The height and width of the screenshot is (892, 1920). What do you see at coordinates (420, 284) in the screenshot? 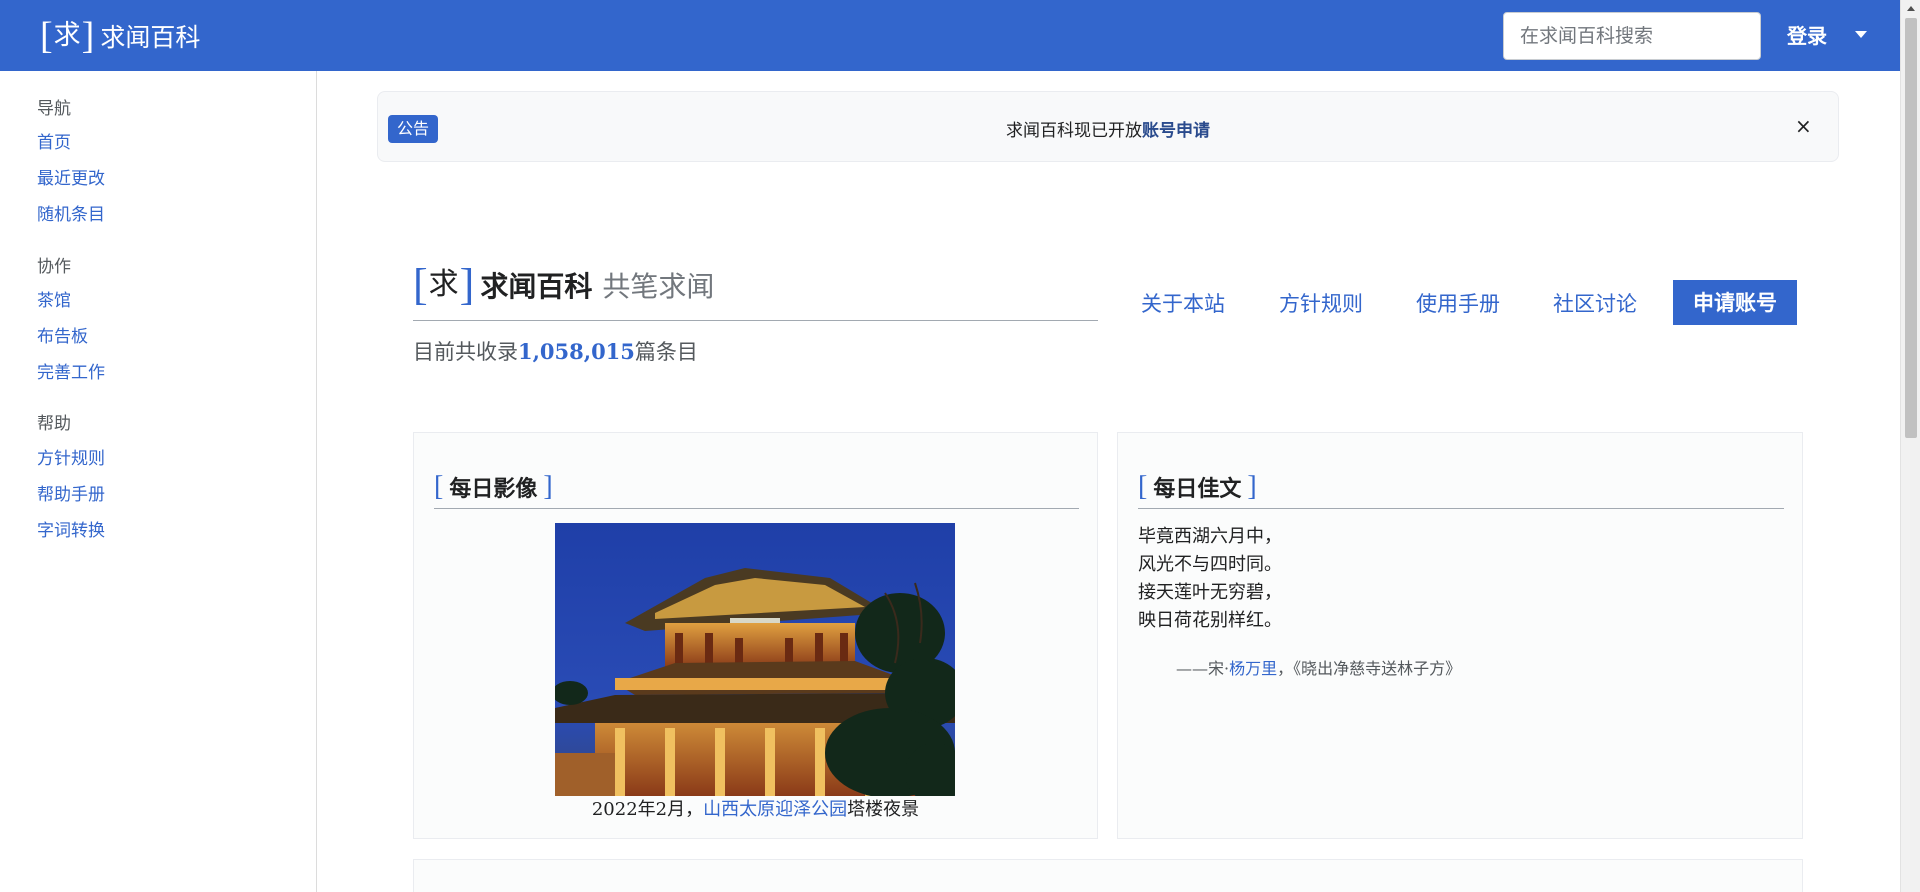
I see `hero-bracket-left: [` at bounding box center [420, 284].